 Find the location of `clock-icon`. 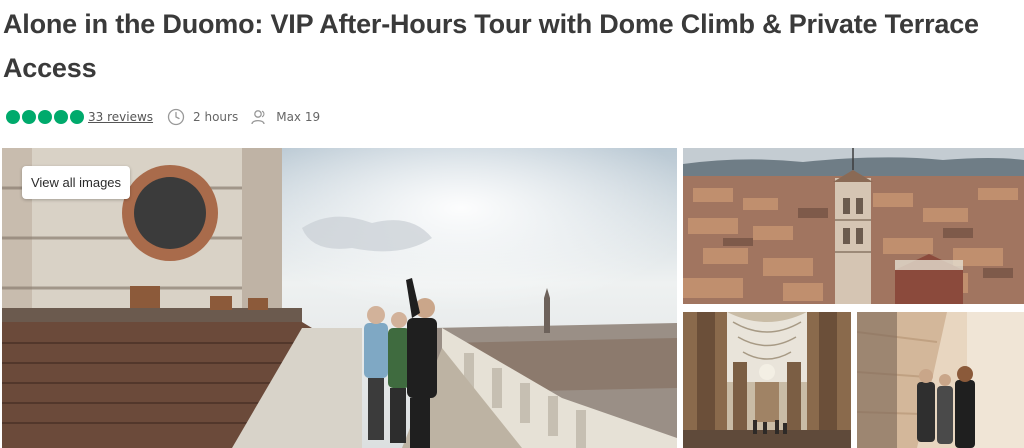

clock-icon is located at coordinates (176, 117).